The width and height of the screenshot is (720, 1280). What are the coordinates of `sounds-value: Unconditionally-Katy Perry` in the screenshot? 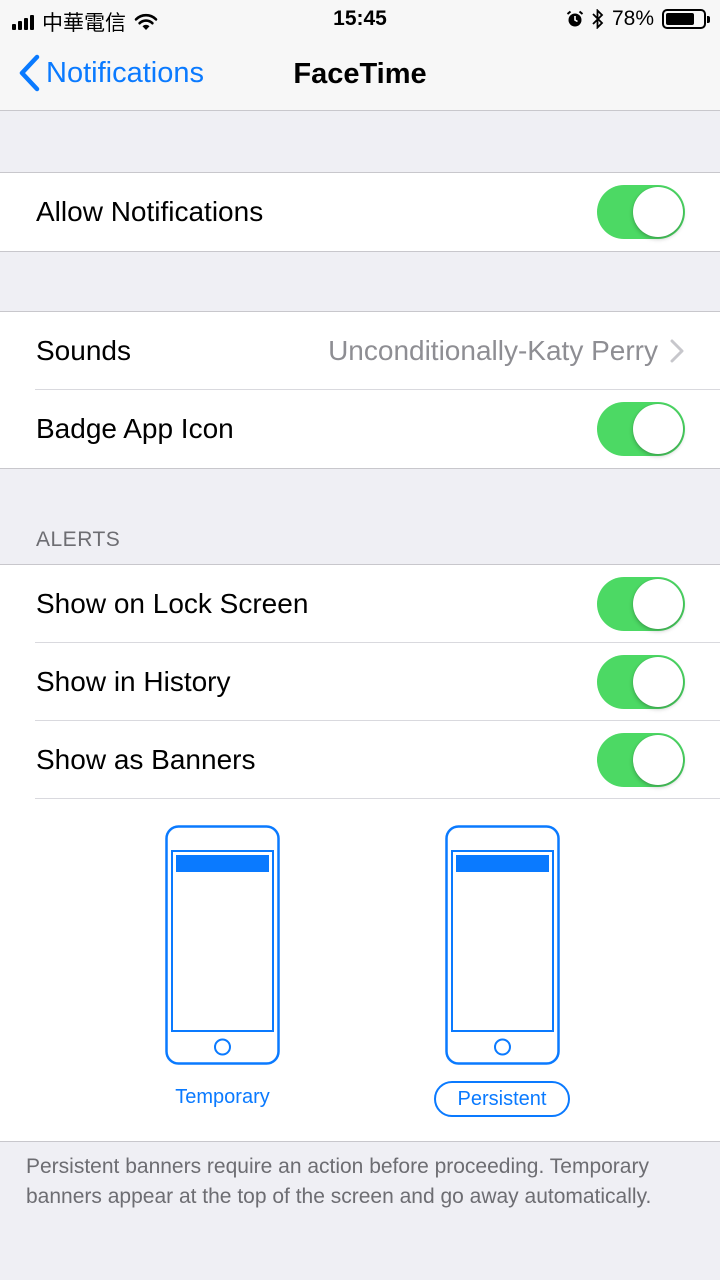 It's located at (493, 350).